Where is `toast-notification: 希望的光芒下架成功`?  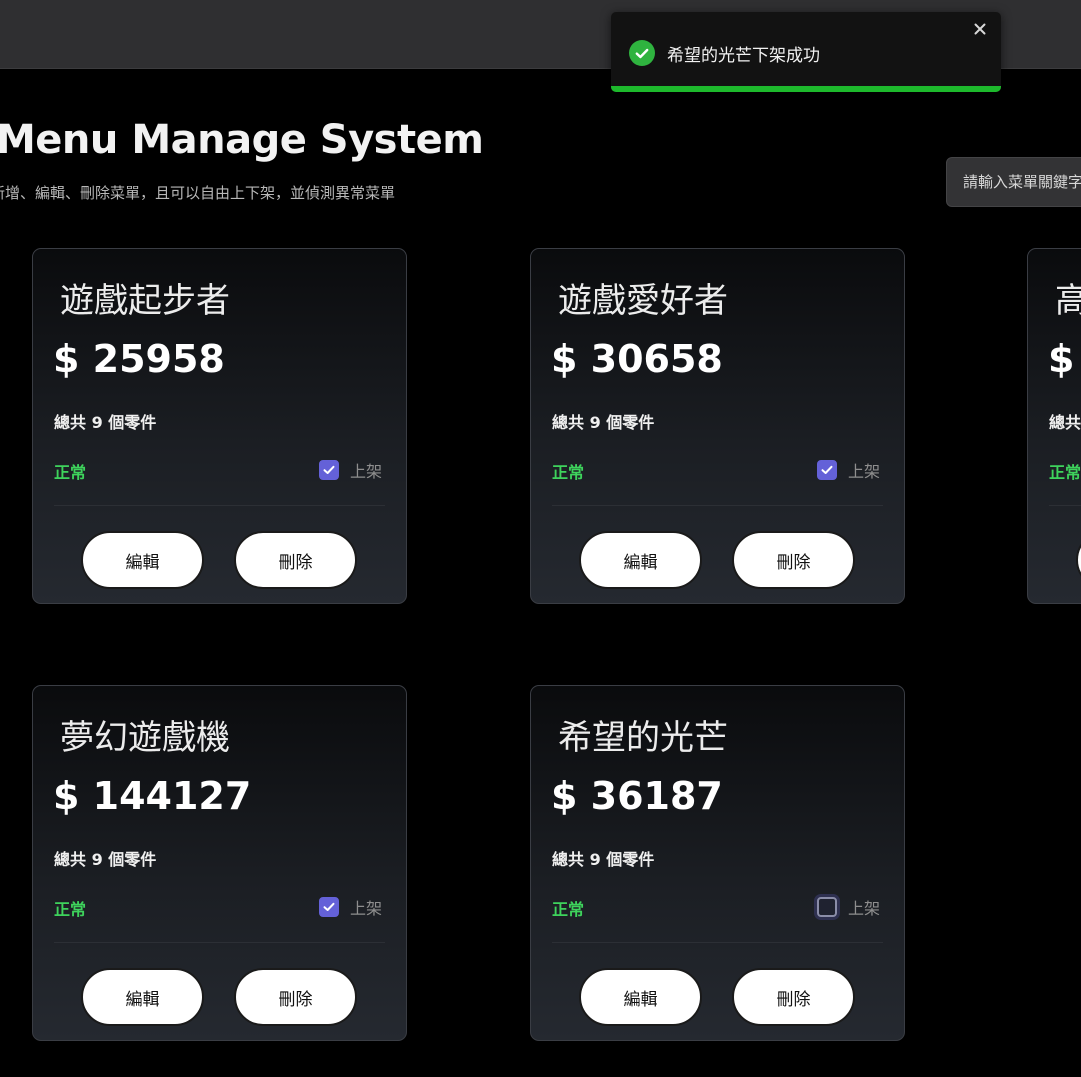
toast-notification: 希望的光芒下架成功 is located at coordinates (806, 52).